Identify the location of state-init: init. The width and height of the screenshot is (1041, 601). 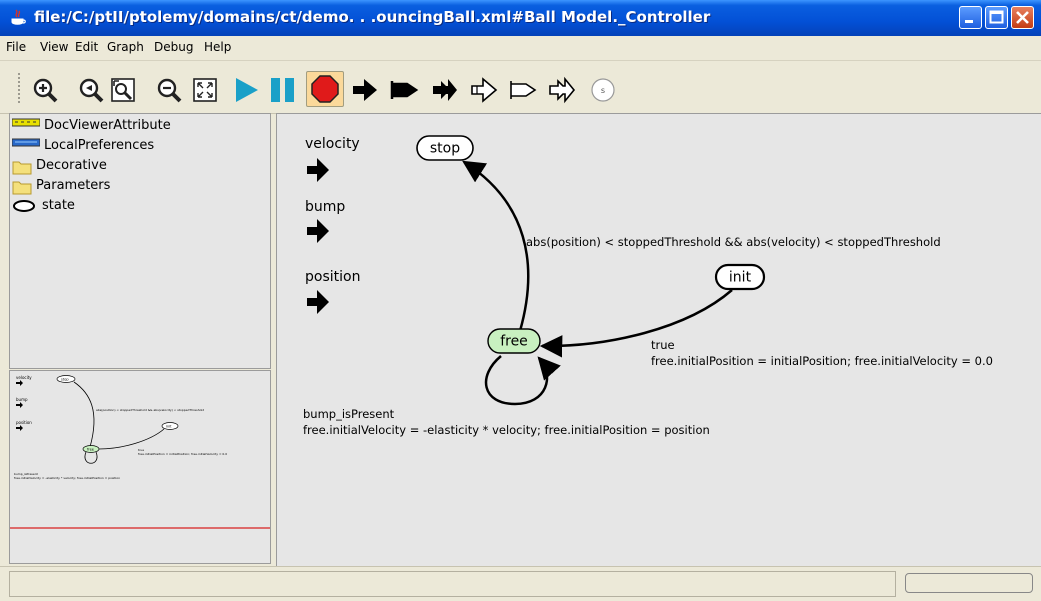
(740, 277).